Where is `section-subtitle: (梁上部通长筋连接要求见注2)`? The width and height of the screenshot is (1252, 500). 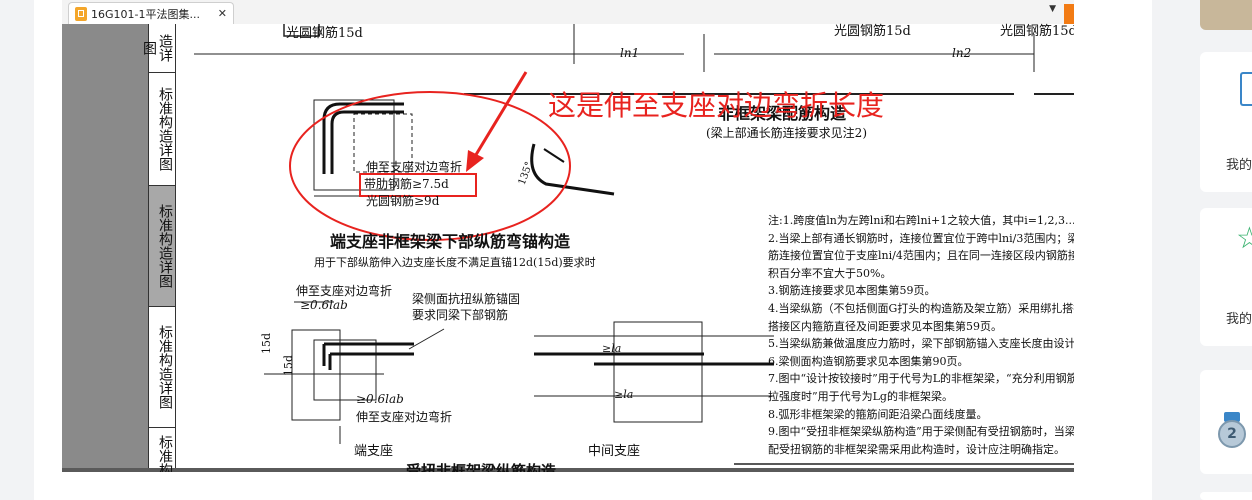
section-subtitle: (梁上部通长筋连接要求见注2) is located at coordinates (786, 133).